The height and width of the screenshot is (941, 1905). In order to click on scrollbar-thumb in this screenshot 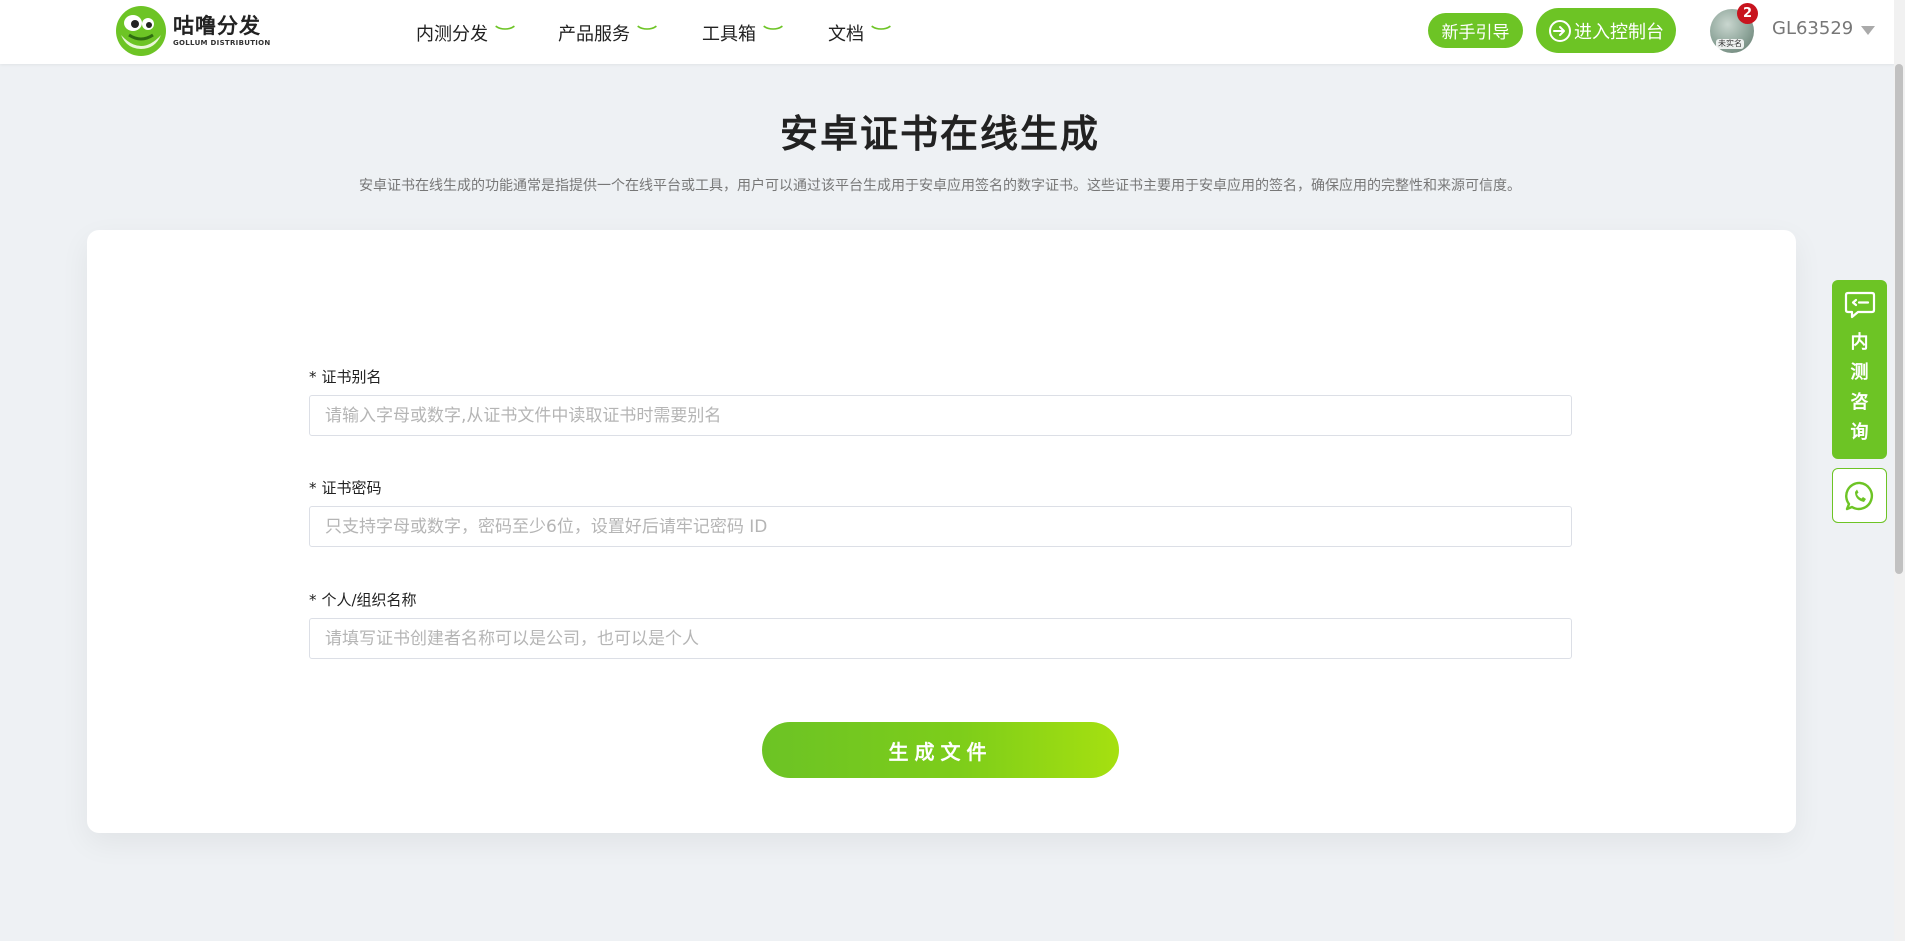, I will do `click(1899, 319)`.